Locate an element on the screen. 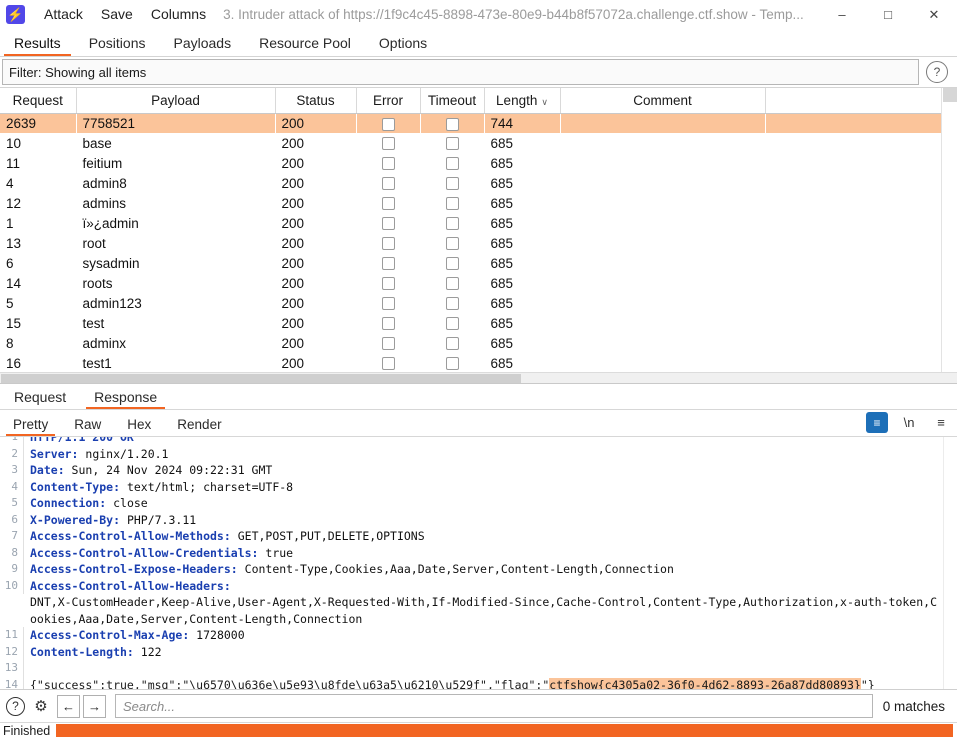 Image resolution: width=957 pixels, height=738 pixels. column-header-payload: Payload is located at coordinates (176, 101).